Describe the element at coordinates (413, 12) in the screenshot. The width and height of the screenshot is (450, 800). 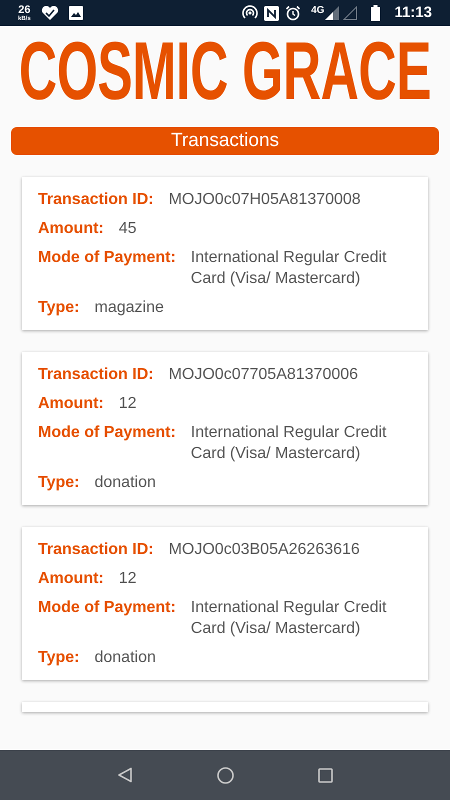
I see `clock: 11:13` at that location.